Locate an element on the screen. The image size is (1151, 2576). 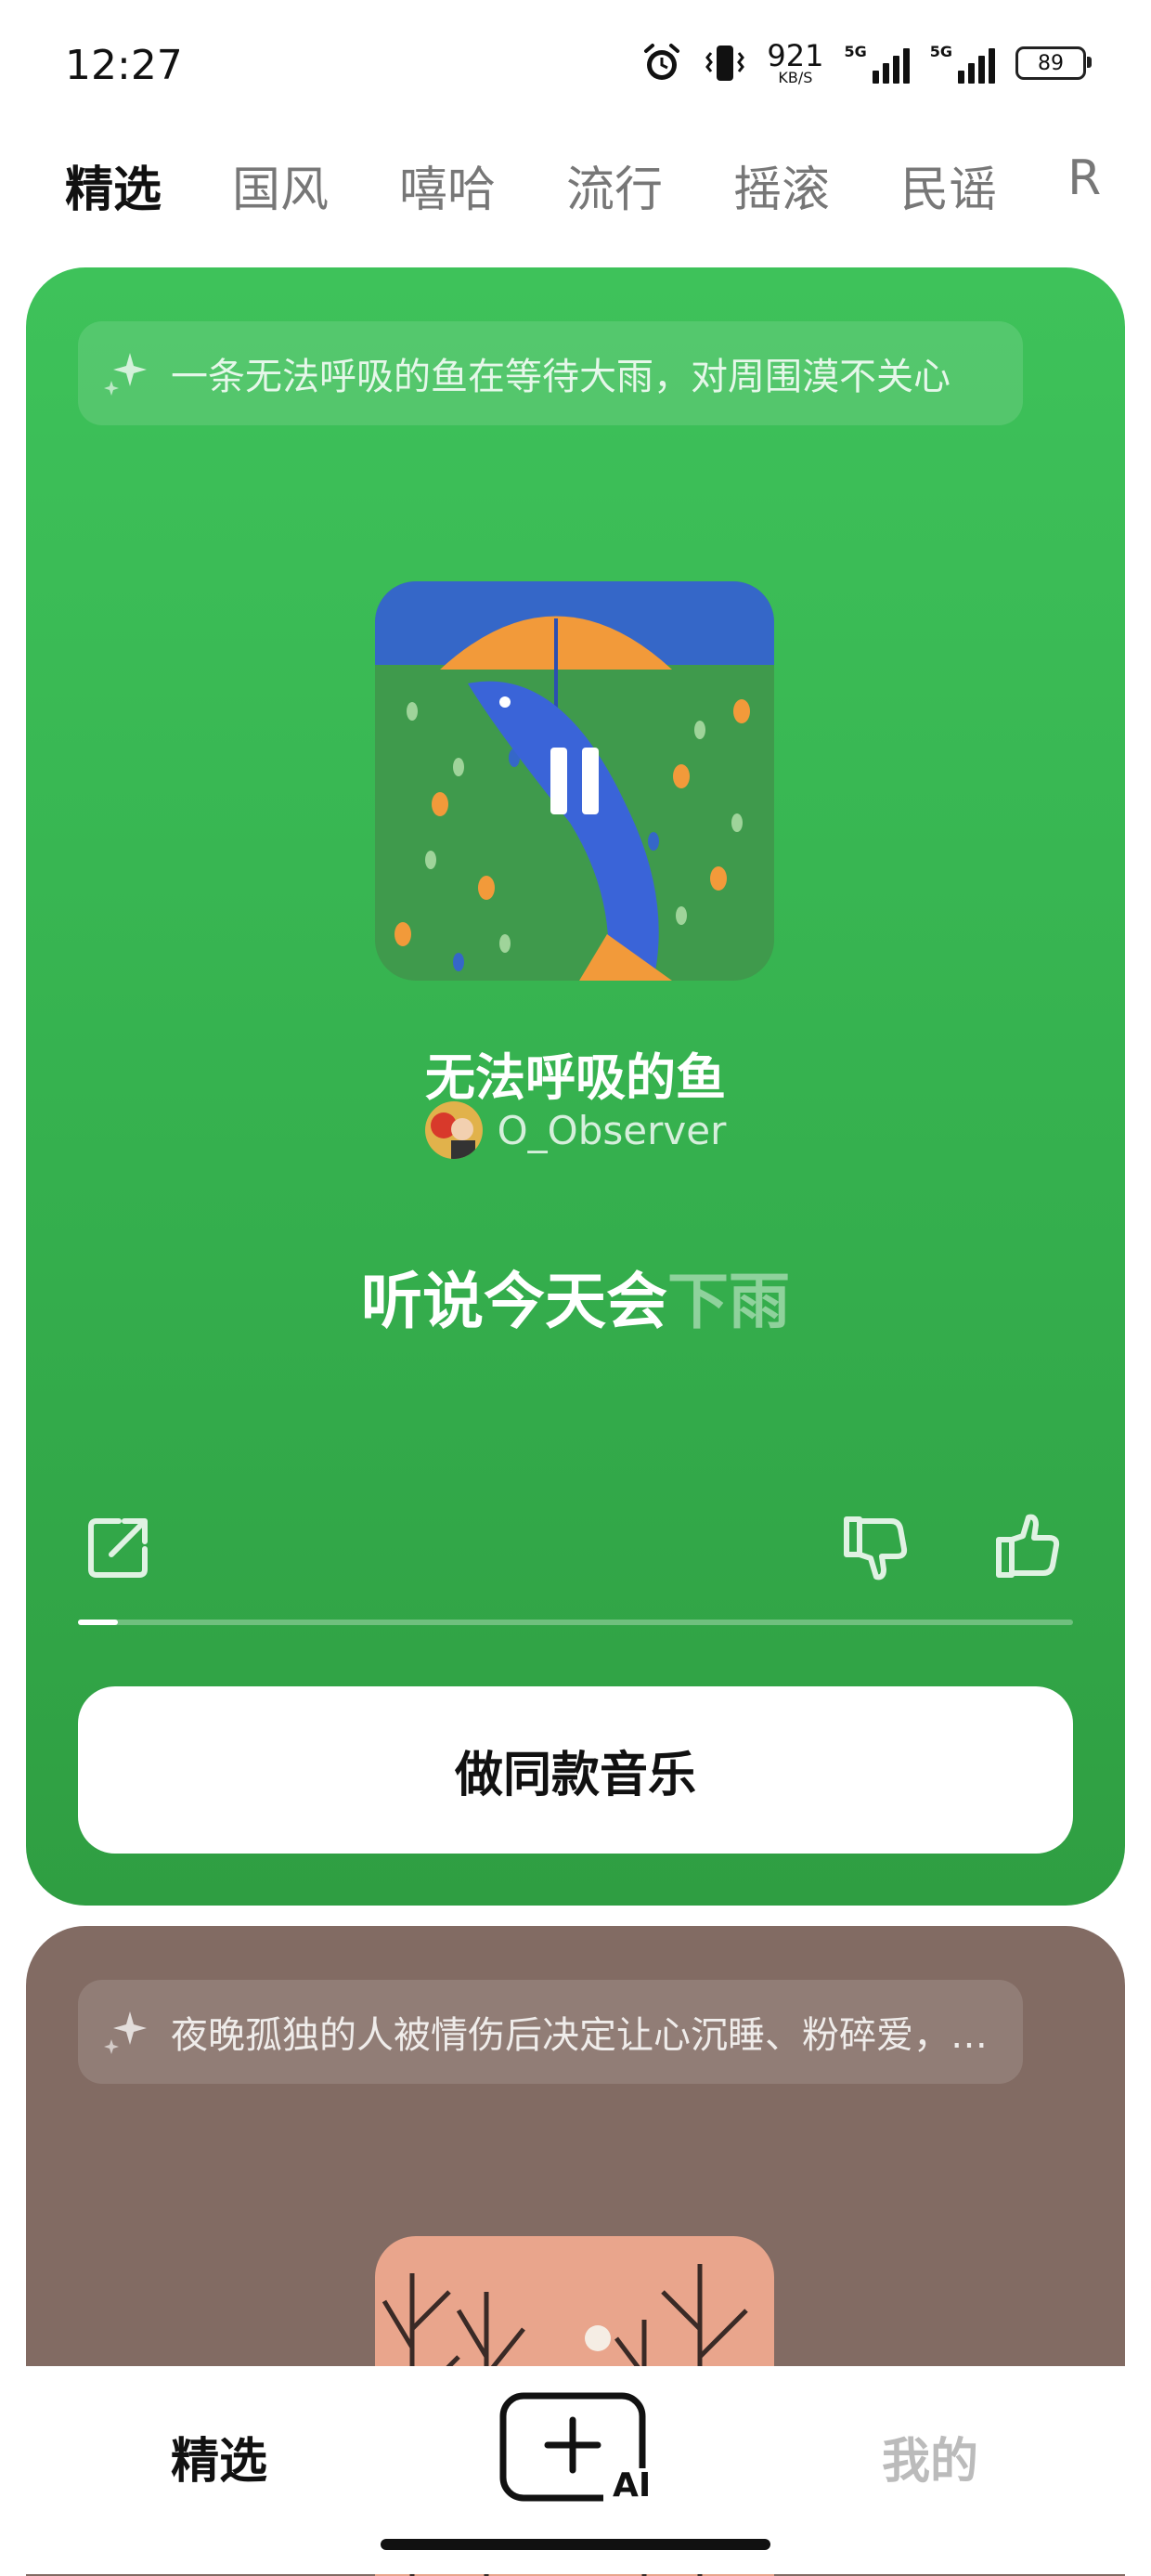
author-row: O_Observer is located at coordinates (575, 1130).